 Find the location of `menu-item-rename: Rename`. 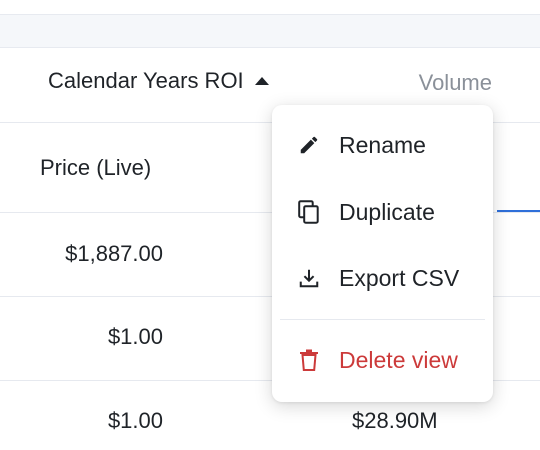

menu-item-rename: Rename is located at coordinates (382, 145).